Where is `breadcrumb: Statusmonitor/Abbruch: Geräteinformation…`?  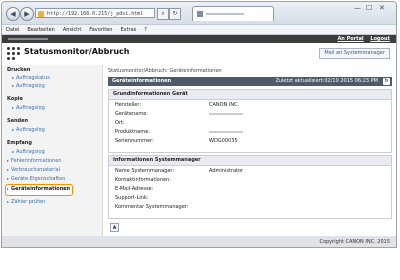 breadcrumb: Statusmonitor/Abbruch: Geräteinformation… is located at coordinates (165, 71).